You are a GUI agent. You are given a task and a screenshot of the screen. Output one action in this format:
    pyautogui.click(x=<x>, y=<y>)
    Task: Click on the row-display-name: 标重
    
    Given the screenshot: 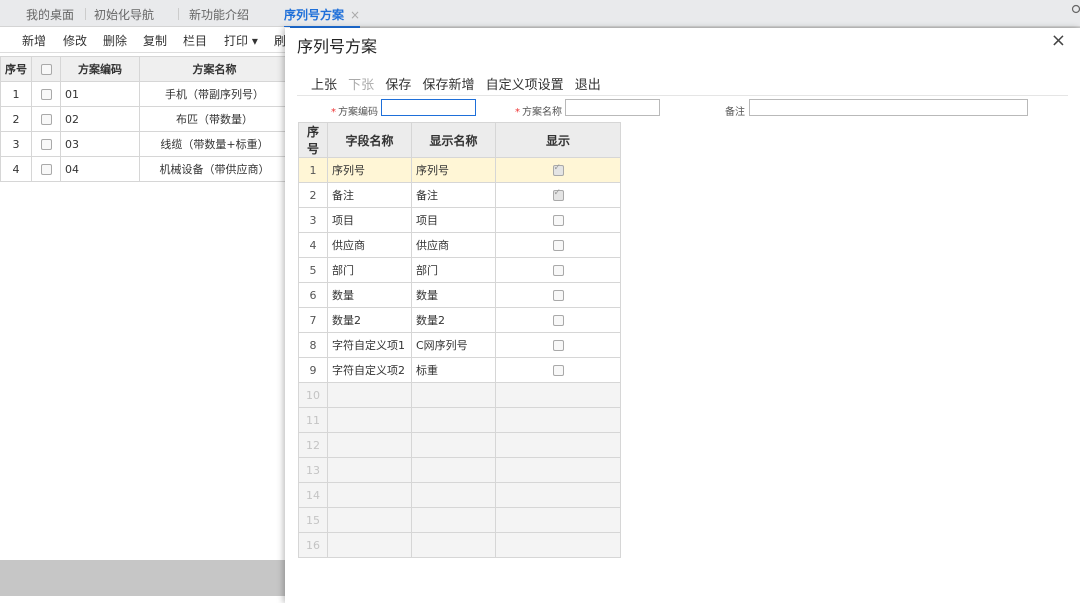 What is the action you would take?
    pyautogui.click(x=453, y=370)
    